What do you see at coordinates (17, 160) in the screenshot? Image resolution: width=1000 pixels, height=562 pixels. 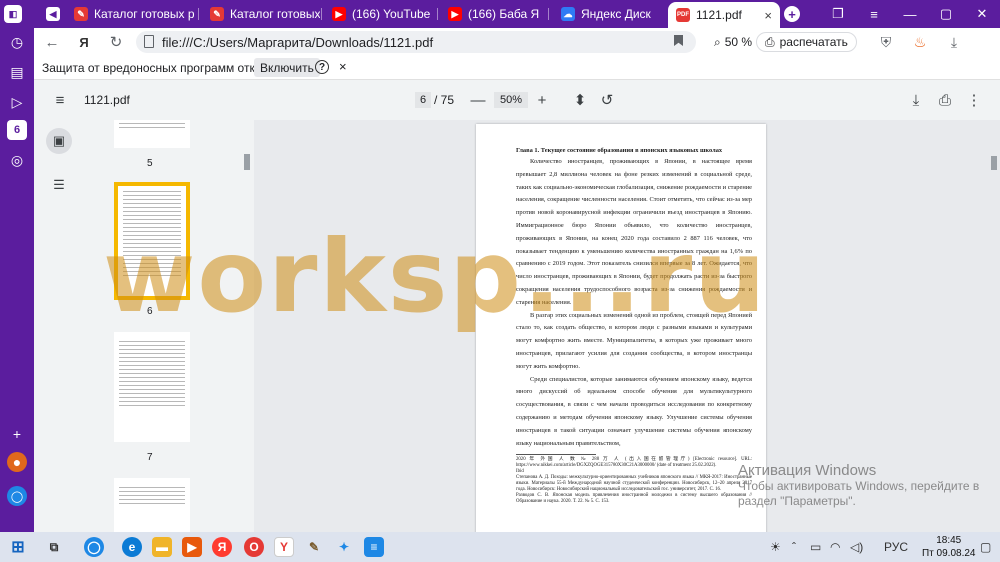 I see `screenshot-icon: ◎` at bounding box center [17, 160].